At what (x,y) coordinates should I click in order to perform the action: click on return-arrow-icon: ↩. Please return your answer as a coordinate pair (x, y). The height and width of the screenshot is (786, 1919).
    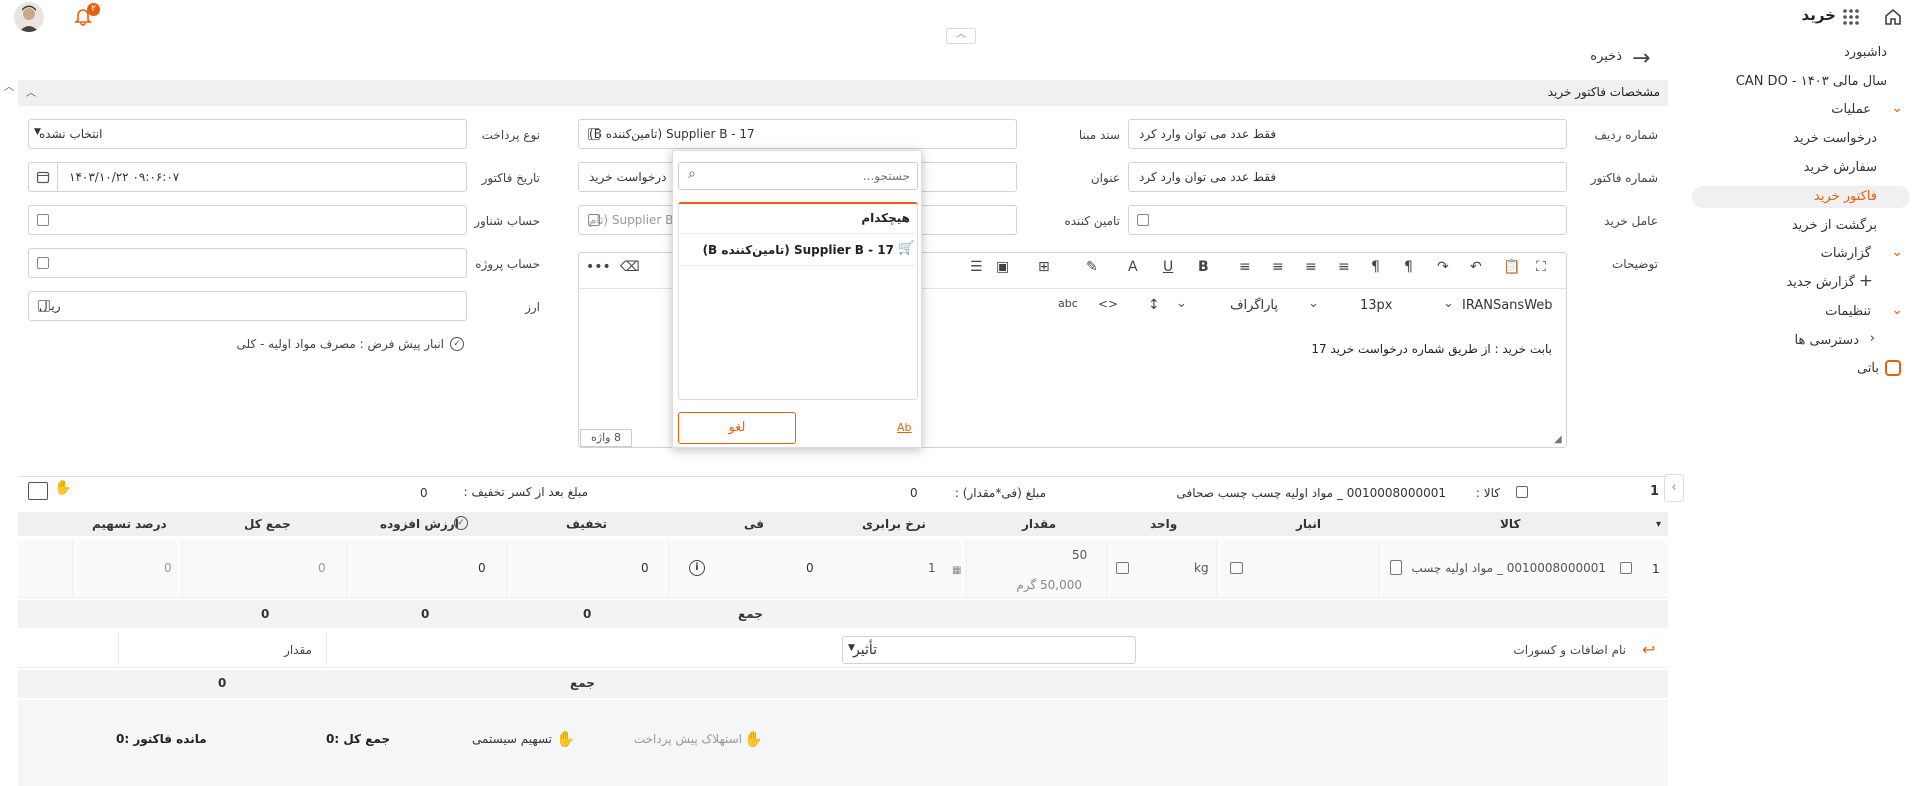
    Looking at the image, I should click on (1648, 649).